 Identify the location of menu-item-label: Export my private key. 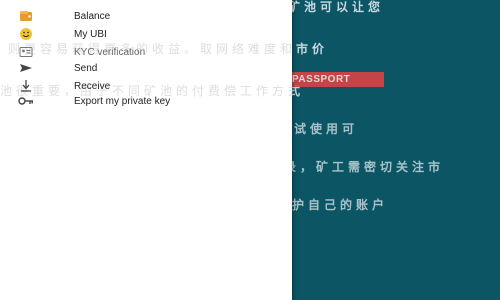
(122, 101).